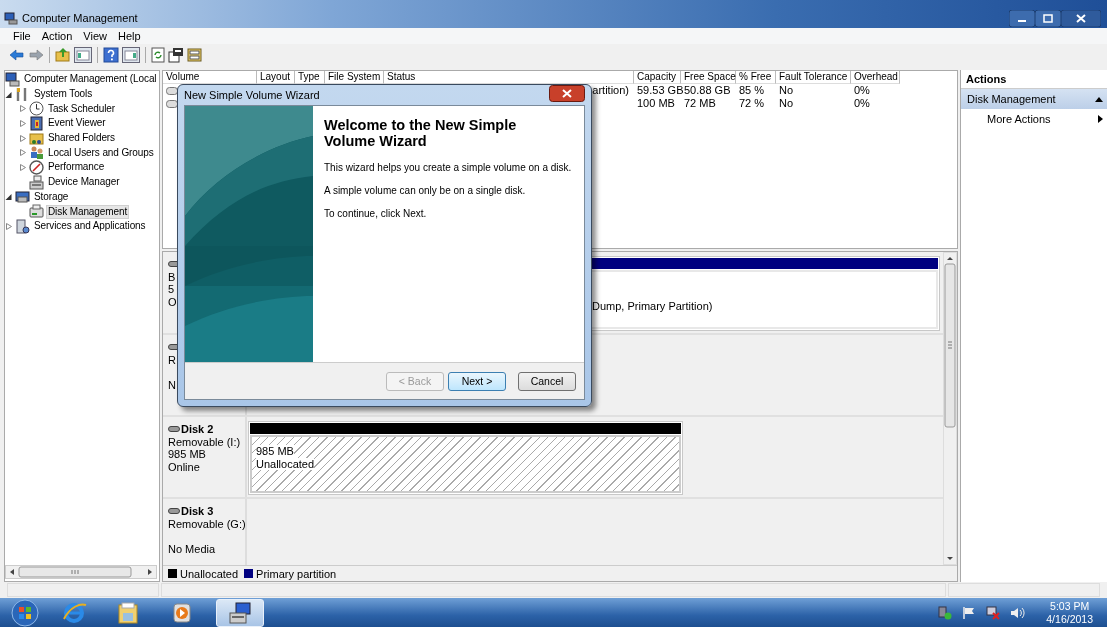 This screenshot has height=627, width=1107. What do you see at coordinates (88, 211) in the screenshot?
I see `tree-item: Disk Management` at bounding box center [88, 211].